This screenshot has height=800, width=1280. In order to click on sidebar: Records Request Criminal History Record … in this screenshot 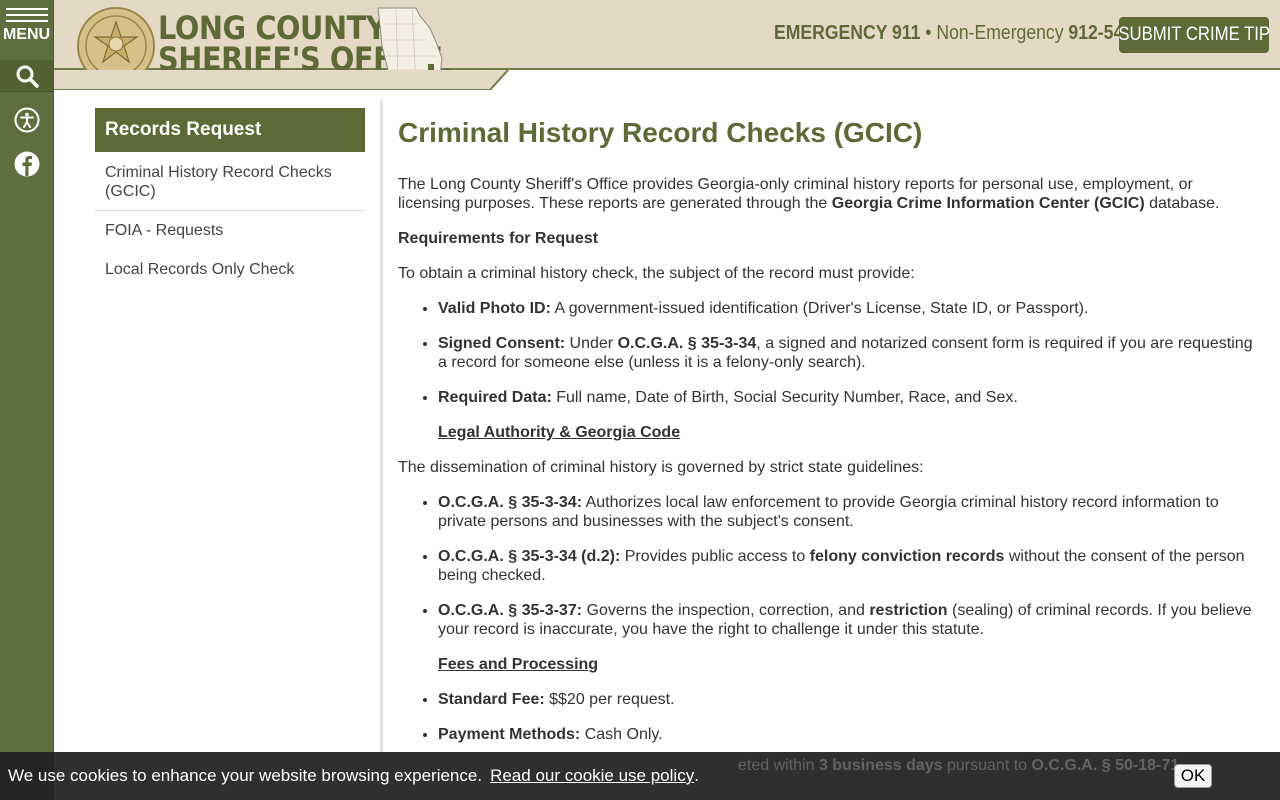, I will do `click(230, 198)`.